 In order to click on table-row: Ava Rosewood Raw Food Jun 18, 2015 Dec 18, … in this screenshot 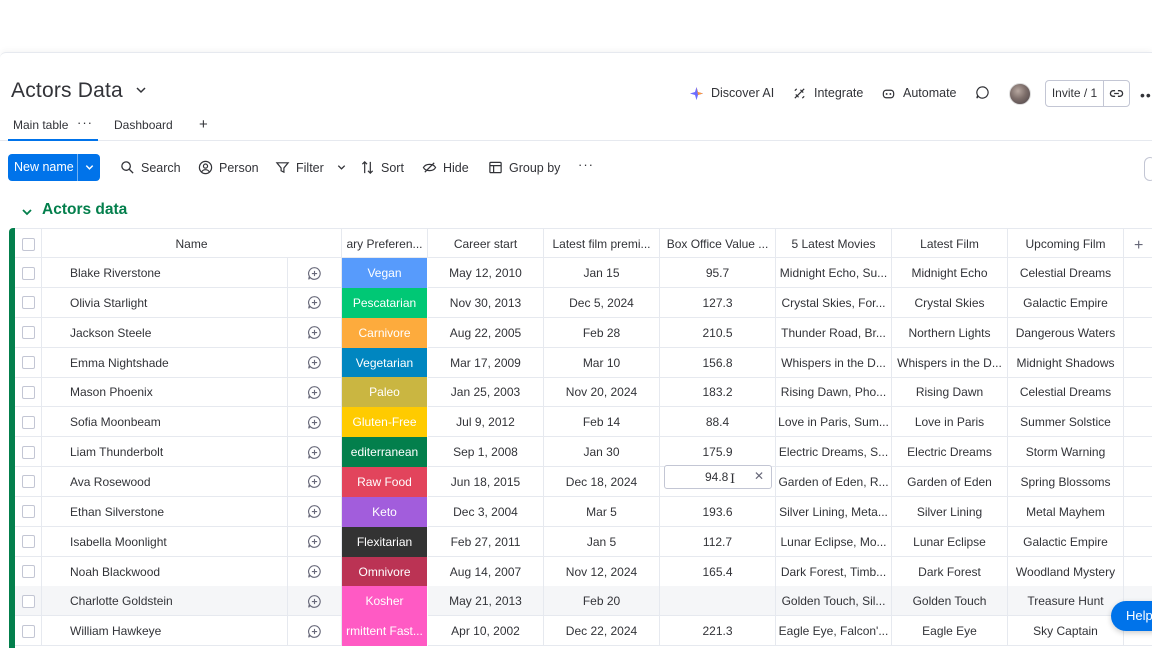, I will do `click(583, 481)`.